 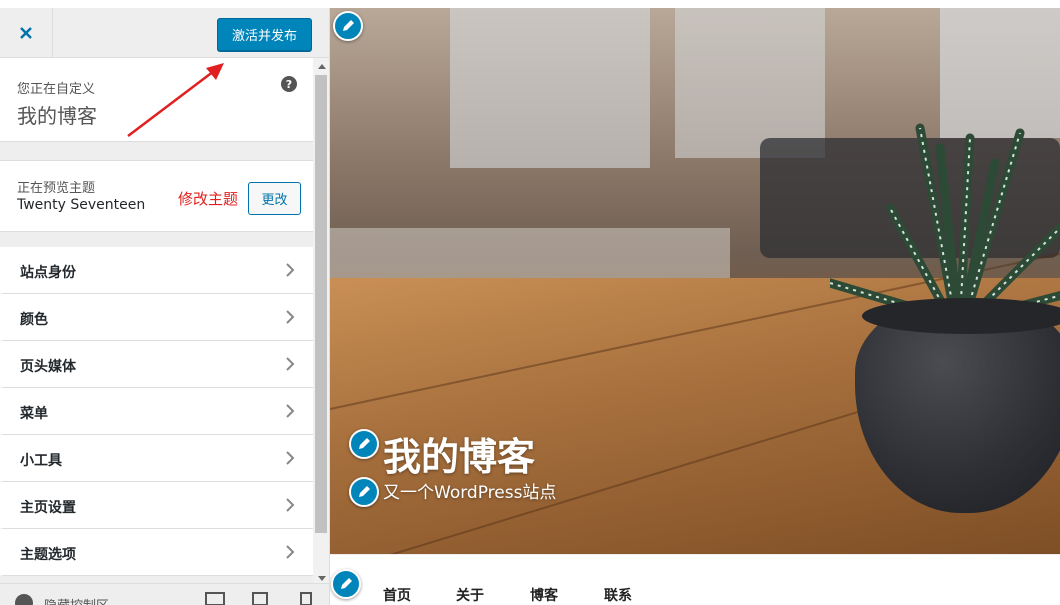 What do you see at coordinates (56, 188) in the screenshot?
I see `previewing-theme-label: 正在预览主题` at bounding box center [56, 188].